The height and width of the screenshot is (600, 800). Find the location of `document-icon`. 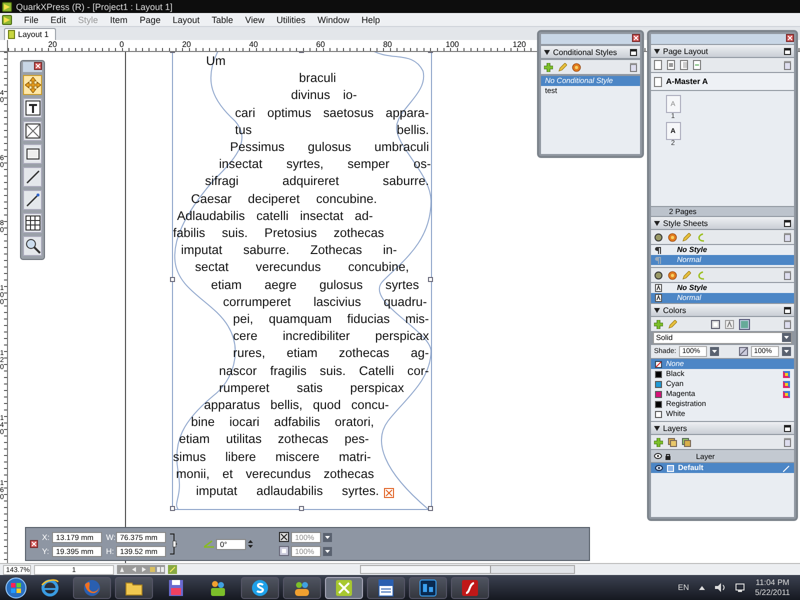

document-icon is located at coordinates (11, 34).